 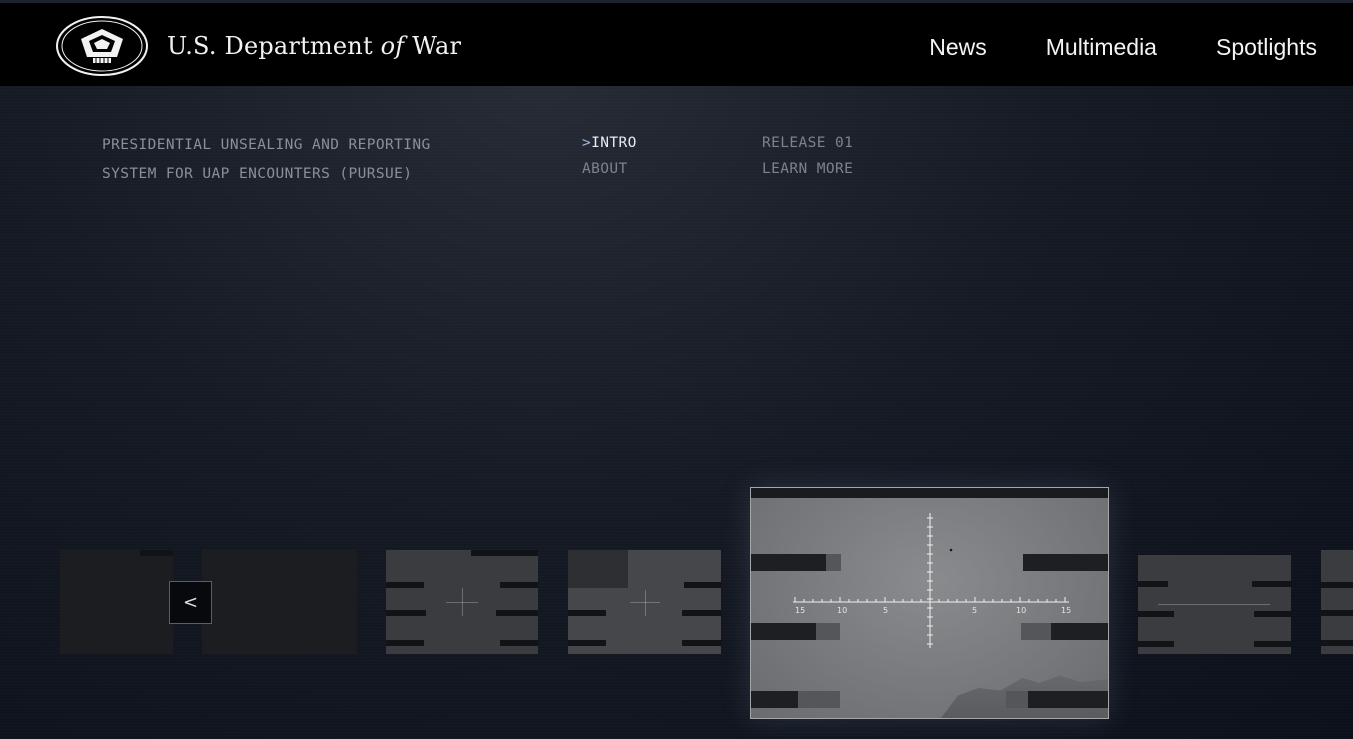 What do you see at coordinates (1101, 47) in the screenshot?
I see `nav-multimedia: Multimedia` at bounding box center [1101, 47].